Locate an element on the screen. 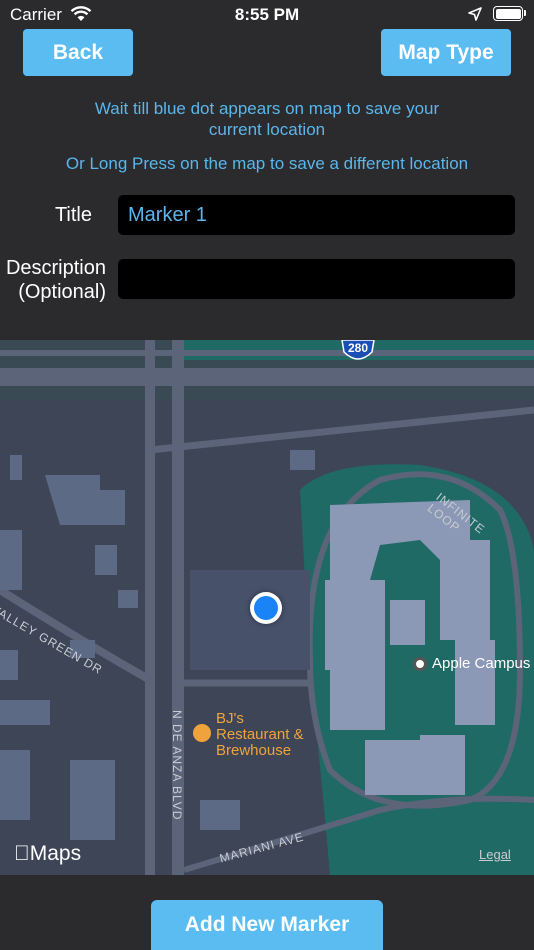  poi-bjs-line3: Brewhouse is located at coordinates (254, 750).